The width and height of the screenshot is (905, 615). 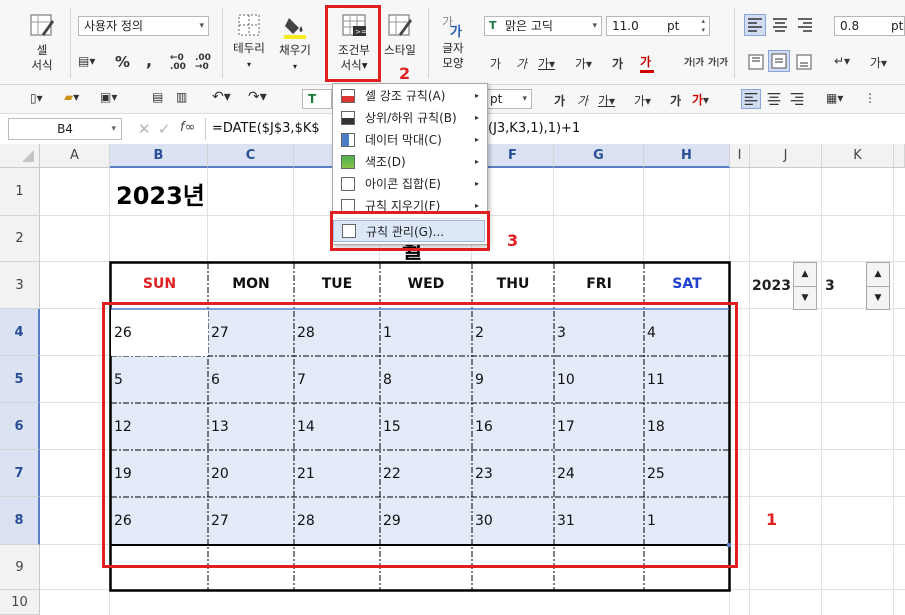 I want to click on menu-item-data-bars: 데이터 막대(C) ▸, so click(x=409, y=140).